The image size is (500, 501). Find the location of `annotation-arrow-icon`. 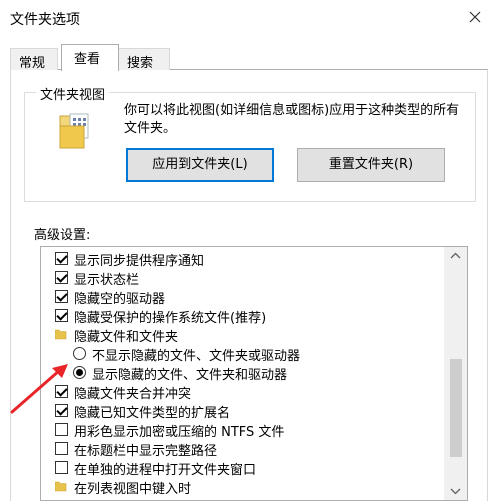

annotation-arrow-icon is located at coordinates (39, 389).